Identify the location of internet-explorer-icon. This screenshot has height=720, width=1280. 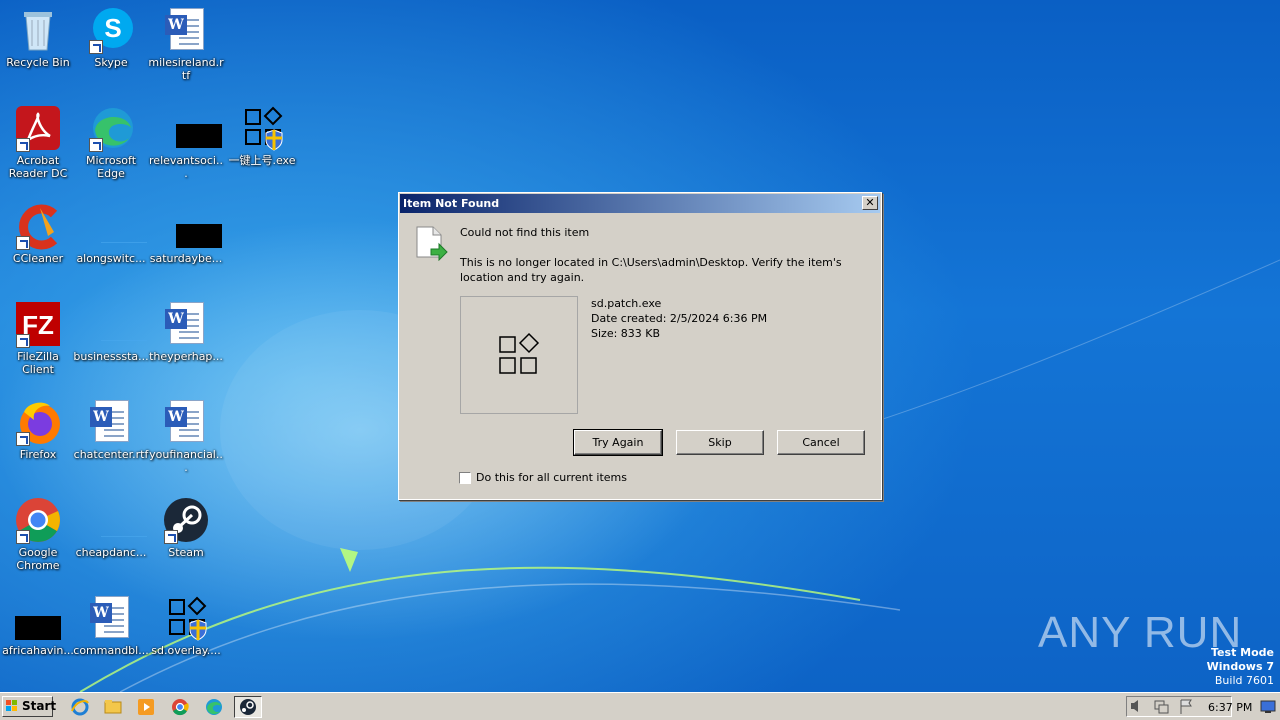
(80, 707).